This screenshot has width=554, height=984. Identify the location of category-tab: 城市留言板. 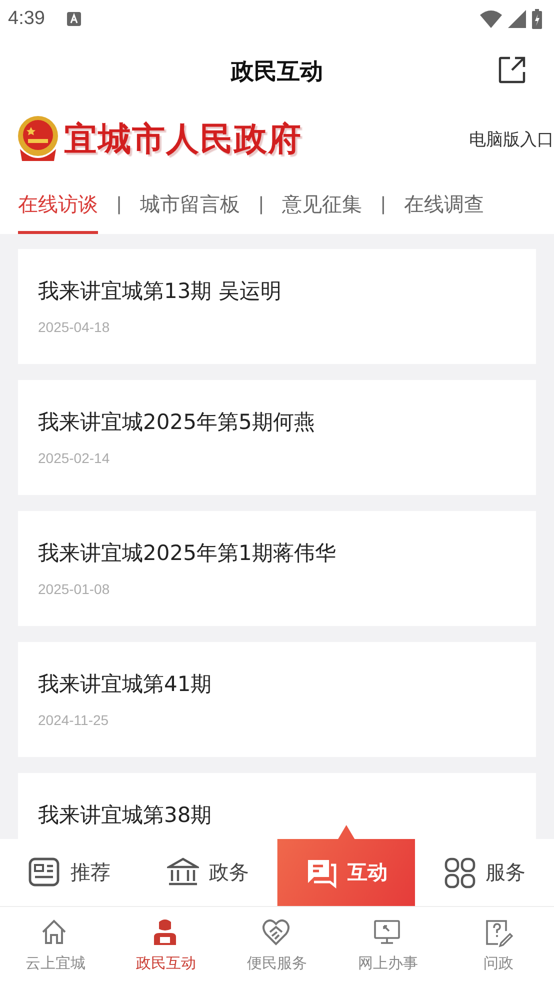
(190, 204).